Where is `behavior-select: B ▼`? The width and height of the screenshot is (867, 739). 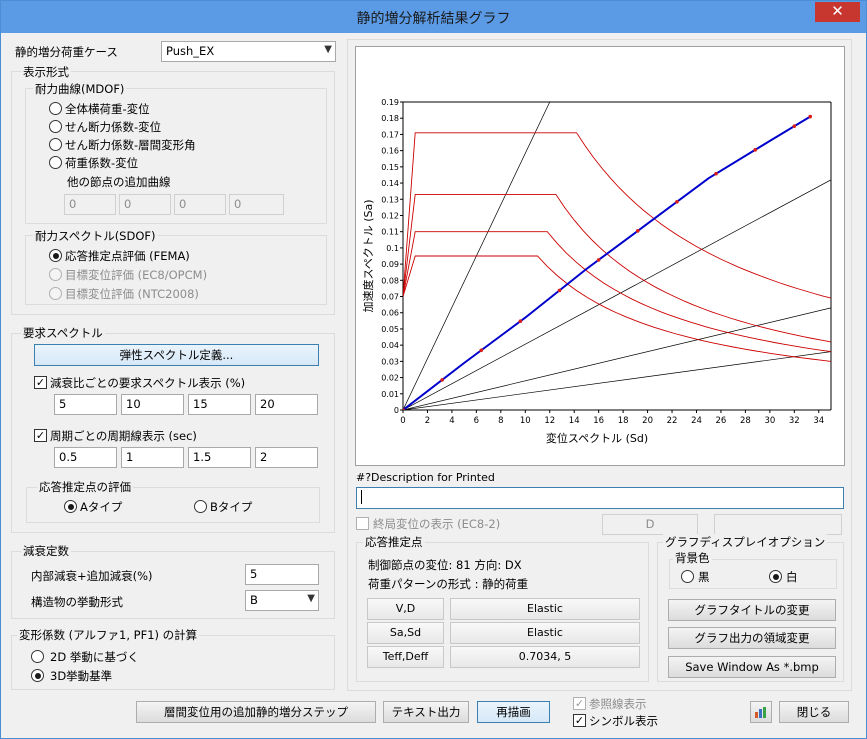 behavior-select: B ▼ is located at coordinates (282, 600).